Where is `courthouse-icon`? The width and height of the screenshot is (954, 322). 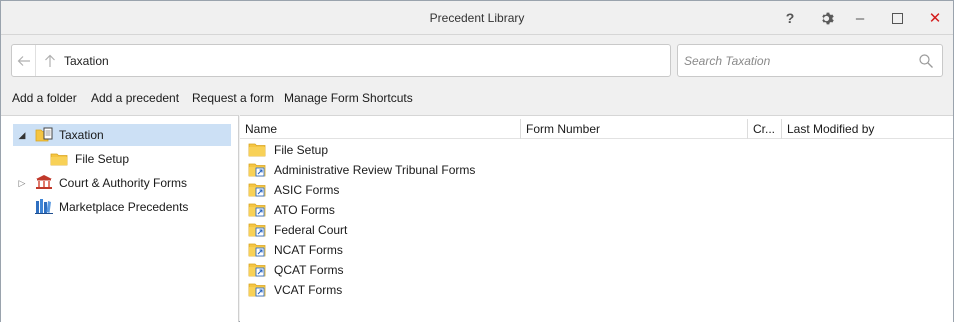
courthouse-icon is located at coordinates (44, 182).